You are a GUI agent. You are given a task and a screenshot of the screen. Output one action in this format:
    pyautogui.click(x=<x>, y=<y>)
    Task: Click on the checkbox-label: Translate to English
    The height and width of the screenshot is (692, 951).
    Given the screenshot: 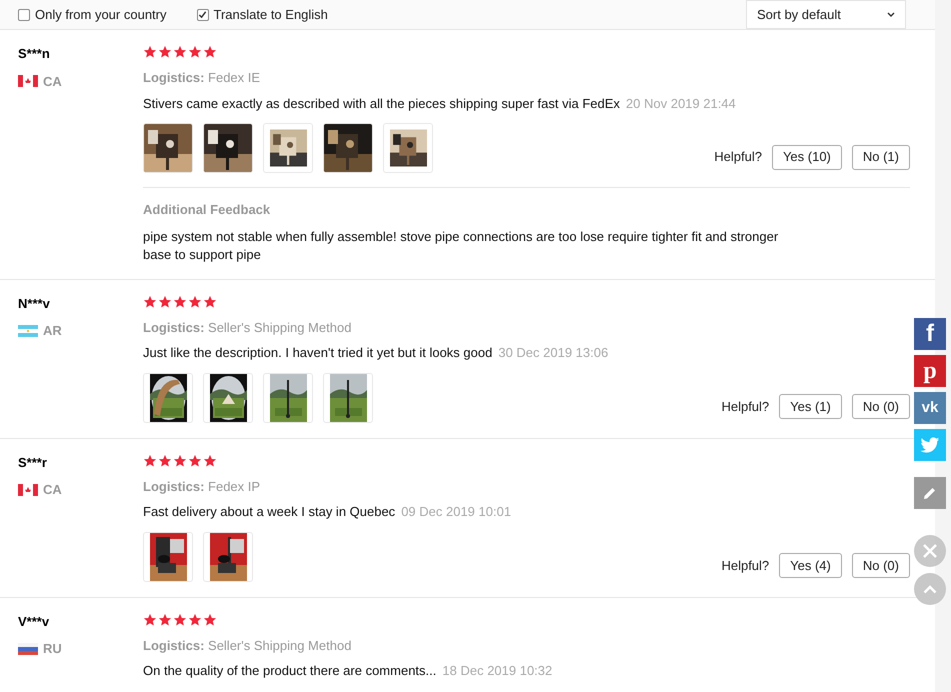 What is the action you would take?
    pyautogui.click(x=271, y=14)
    